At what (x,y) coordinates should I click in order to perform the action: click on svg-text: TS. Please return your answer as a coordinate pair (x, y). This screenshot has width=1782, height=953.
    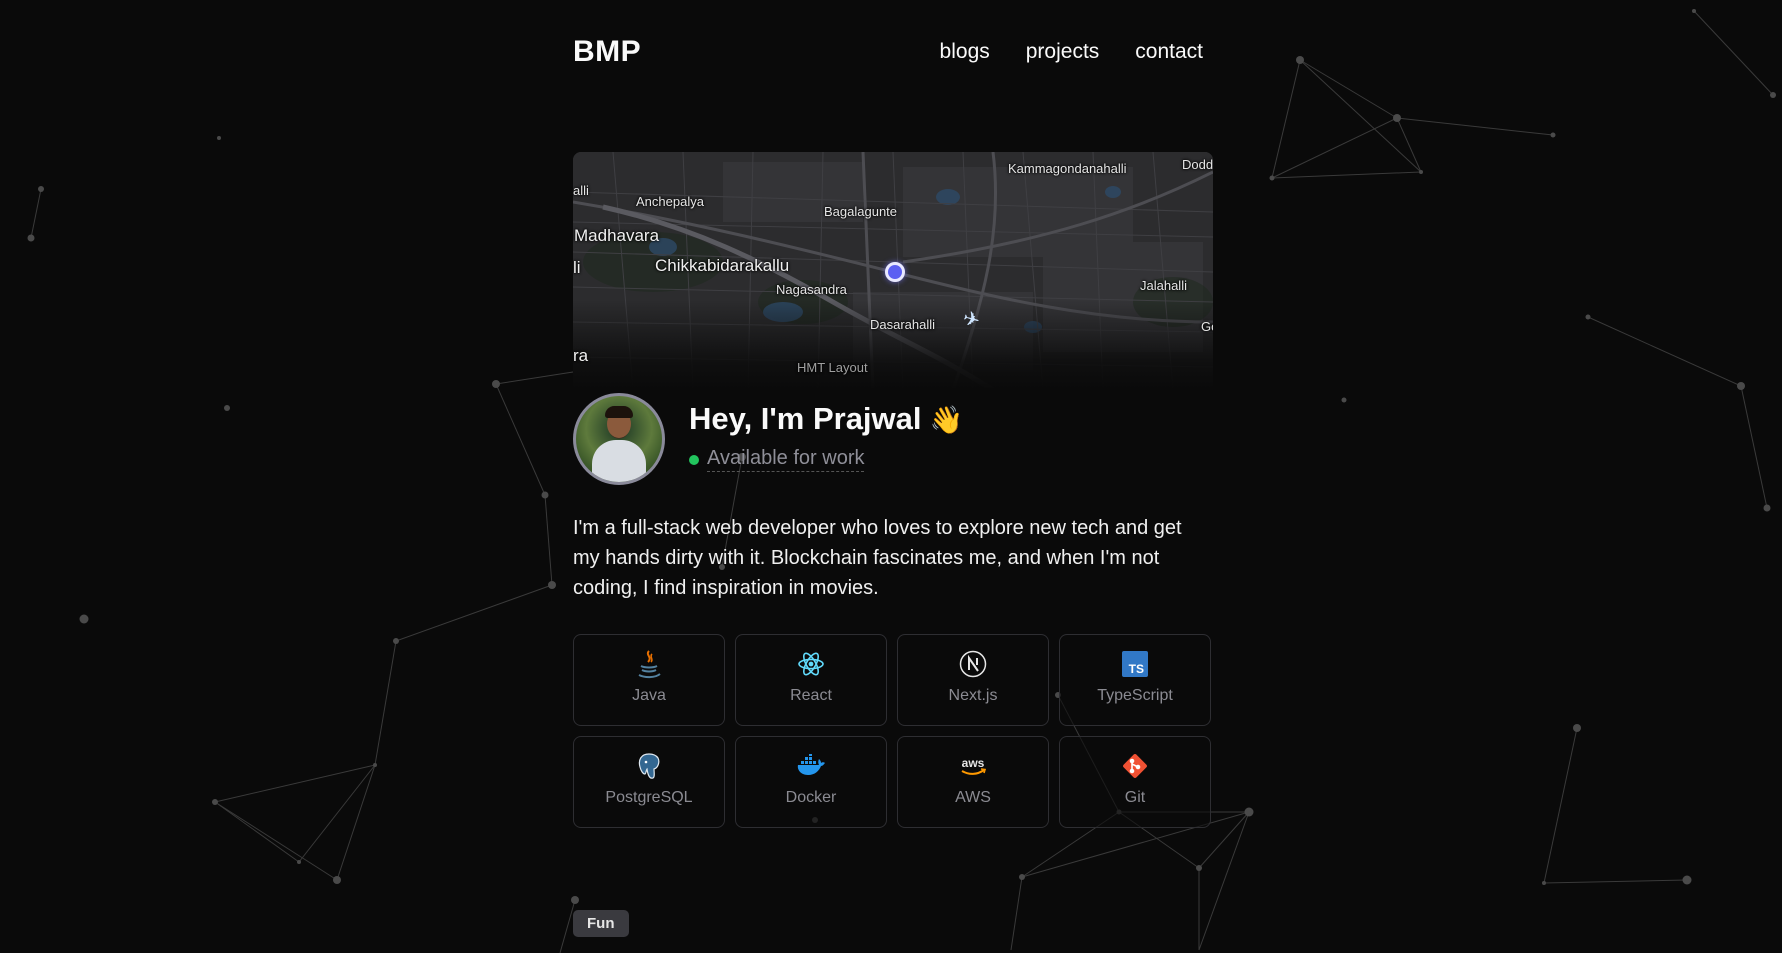
    Looking at the image, I should click on (1136, 669).